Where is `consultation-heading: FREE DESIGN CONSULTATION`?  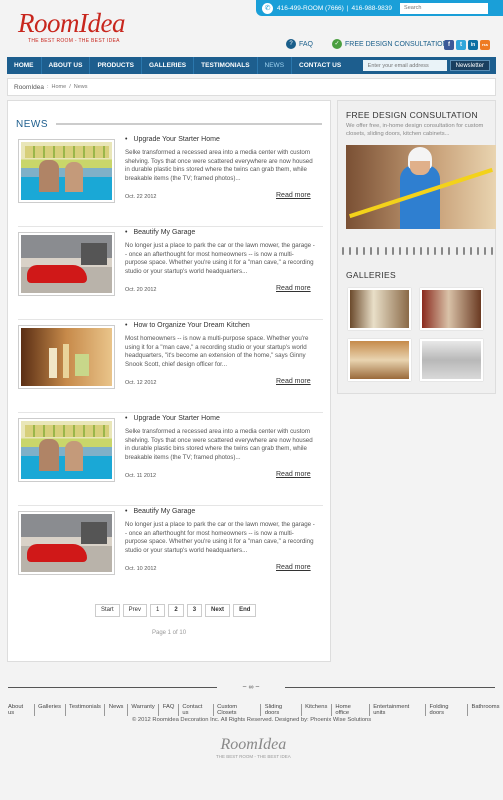
consultation-heading: FREE DESIGN CONSULTATION is located at coordinates (412, 115).